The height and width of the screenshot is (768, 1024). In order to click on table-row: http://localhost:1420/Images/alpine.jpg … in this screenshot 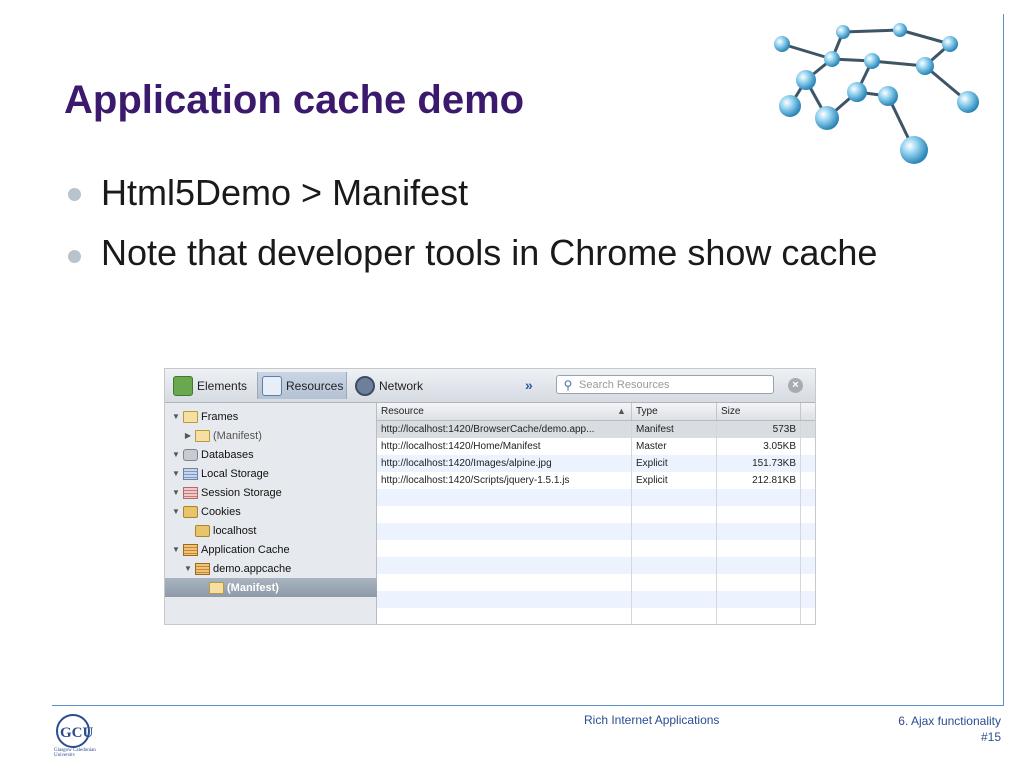, I will do `click(596, 463)`.